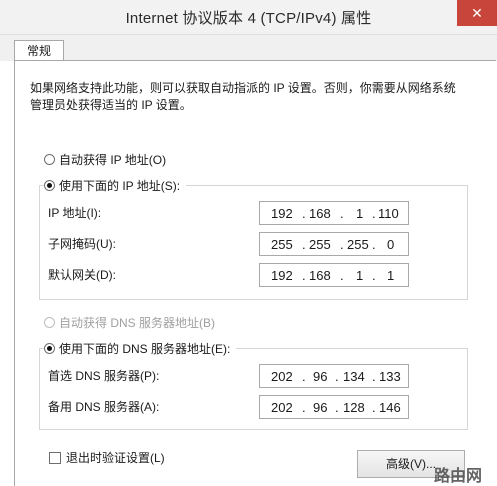 The height and width of the screenshot is (486, 497). I want to click on manual-dns-label: 使用下面的 DNS 服务器地址(E):, so click(145, 348).